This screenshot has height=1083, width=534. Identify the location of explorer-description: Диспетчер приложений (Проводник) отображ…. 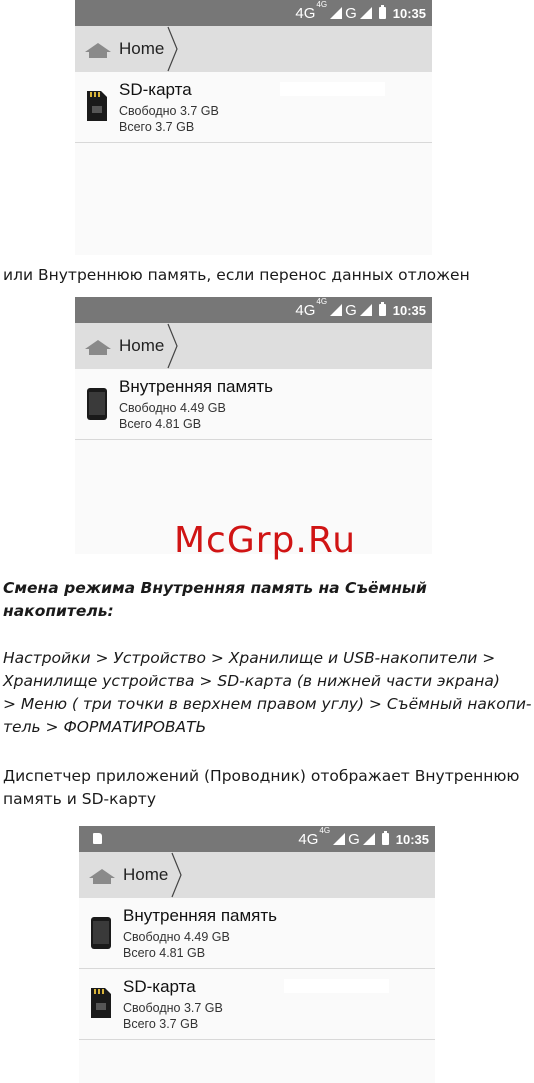
(261, 787).